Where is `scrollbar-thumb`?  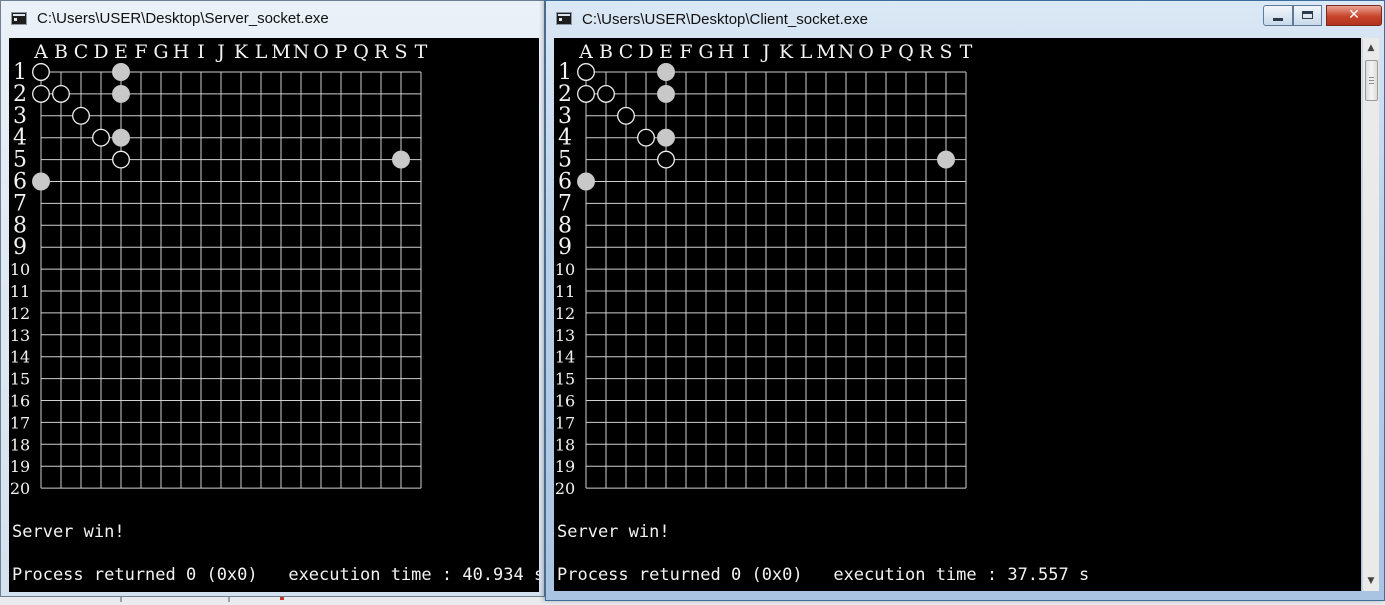
scrollbar-thumb is located at coordinates (1371, 80).